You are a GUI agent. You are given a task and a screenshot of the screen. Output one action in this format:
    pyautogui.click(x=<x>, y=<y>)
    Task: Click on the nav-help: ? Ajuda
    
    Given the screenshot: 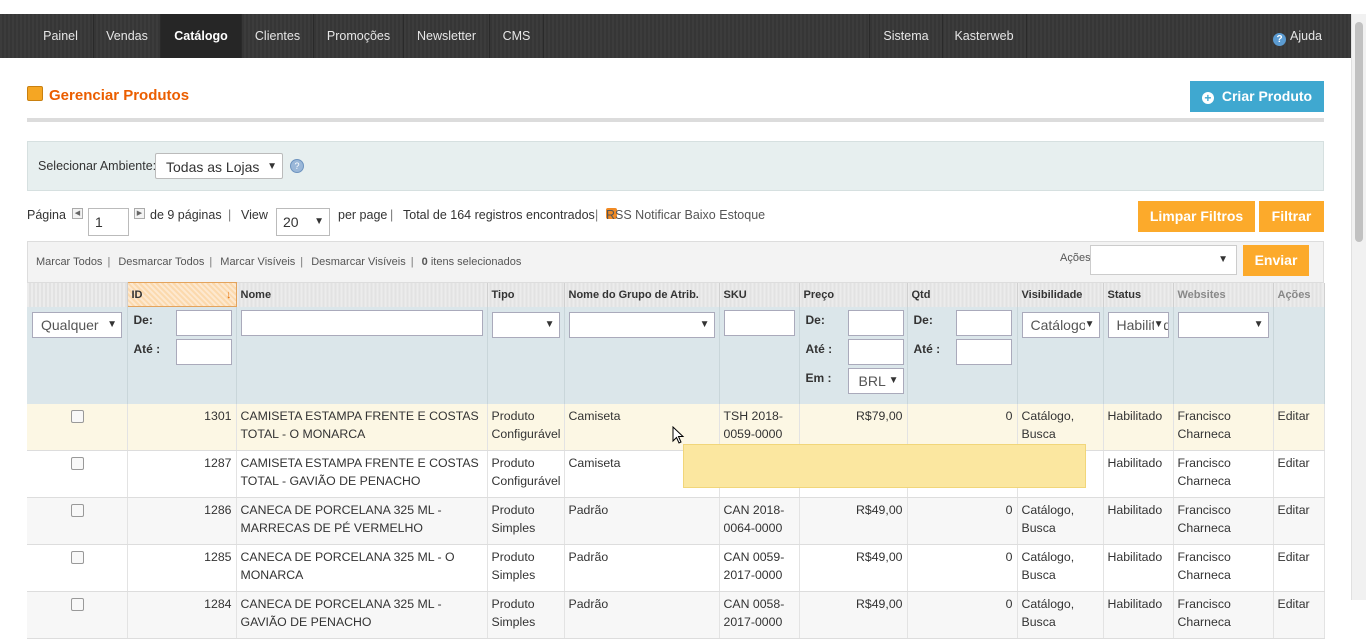 What is the action you would take?
    pyautogui.click(x=1297, y=36)
    